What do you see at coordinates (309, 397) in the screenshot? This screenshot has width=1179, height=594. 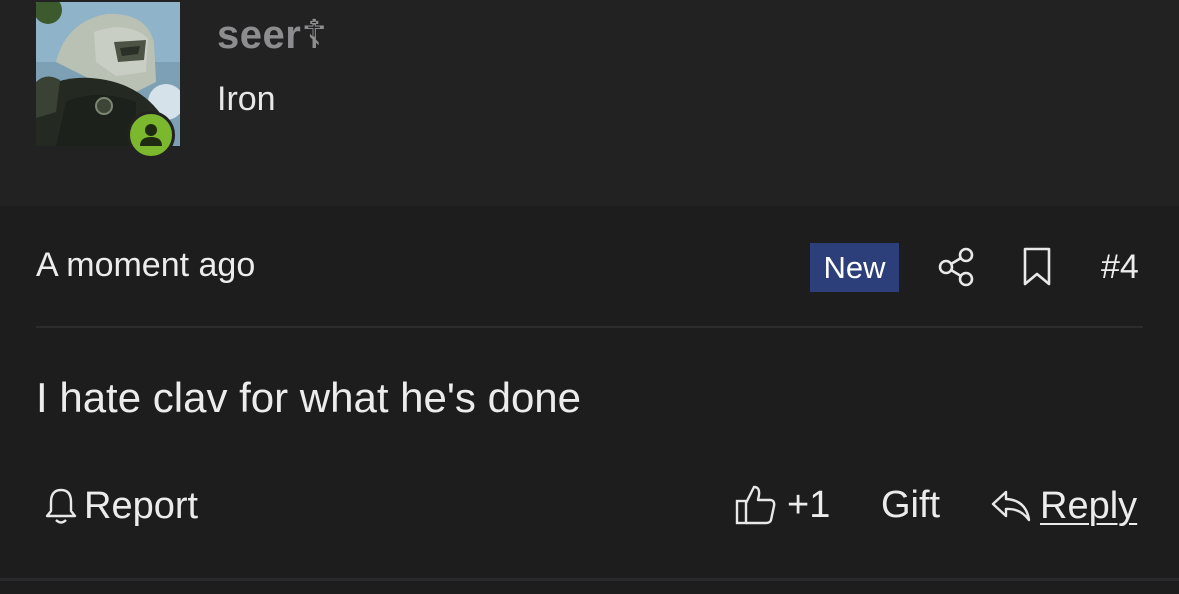 I see `post-body: I hate clav for what he's done` at bounding box center [309, 397].